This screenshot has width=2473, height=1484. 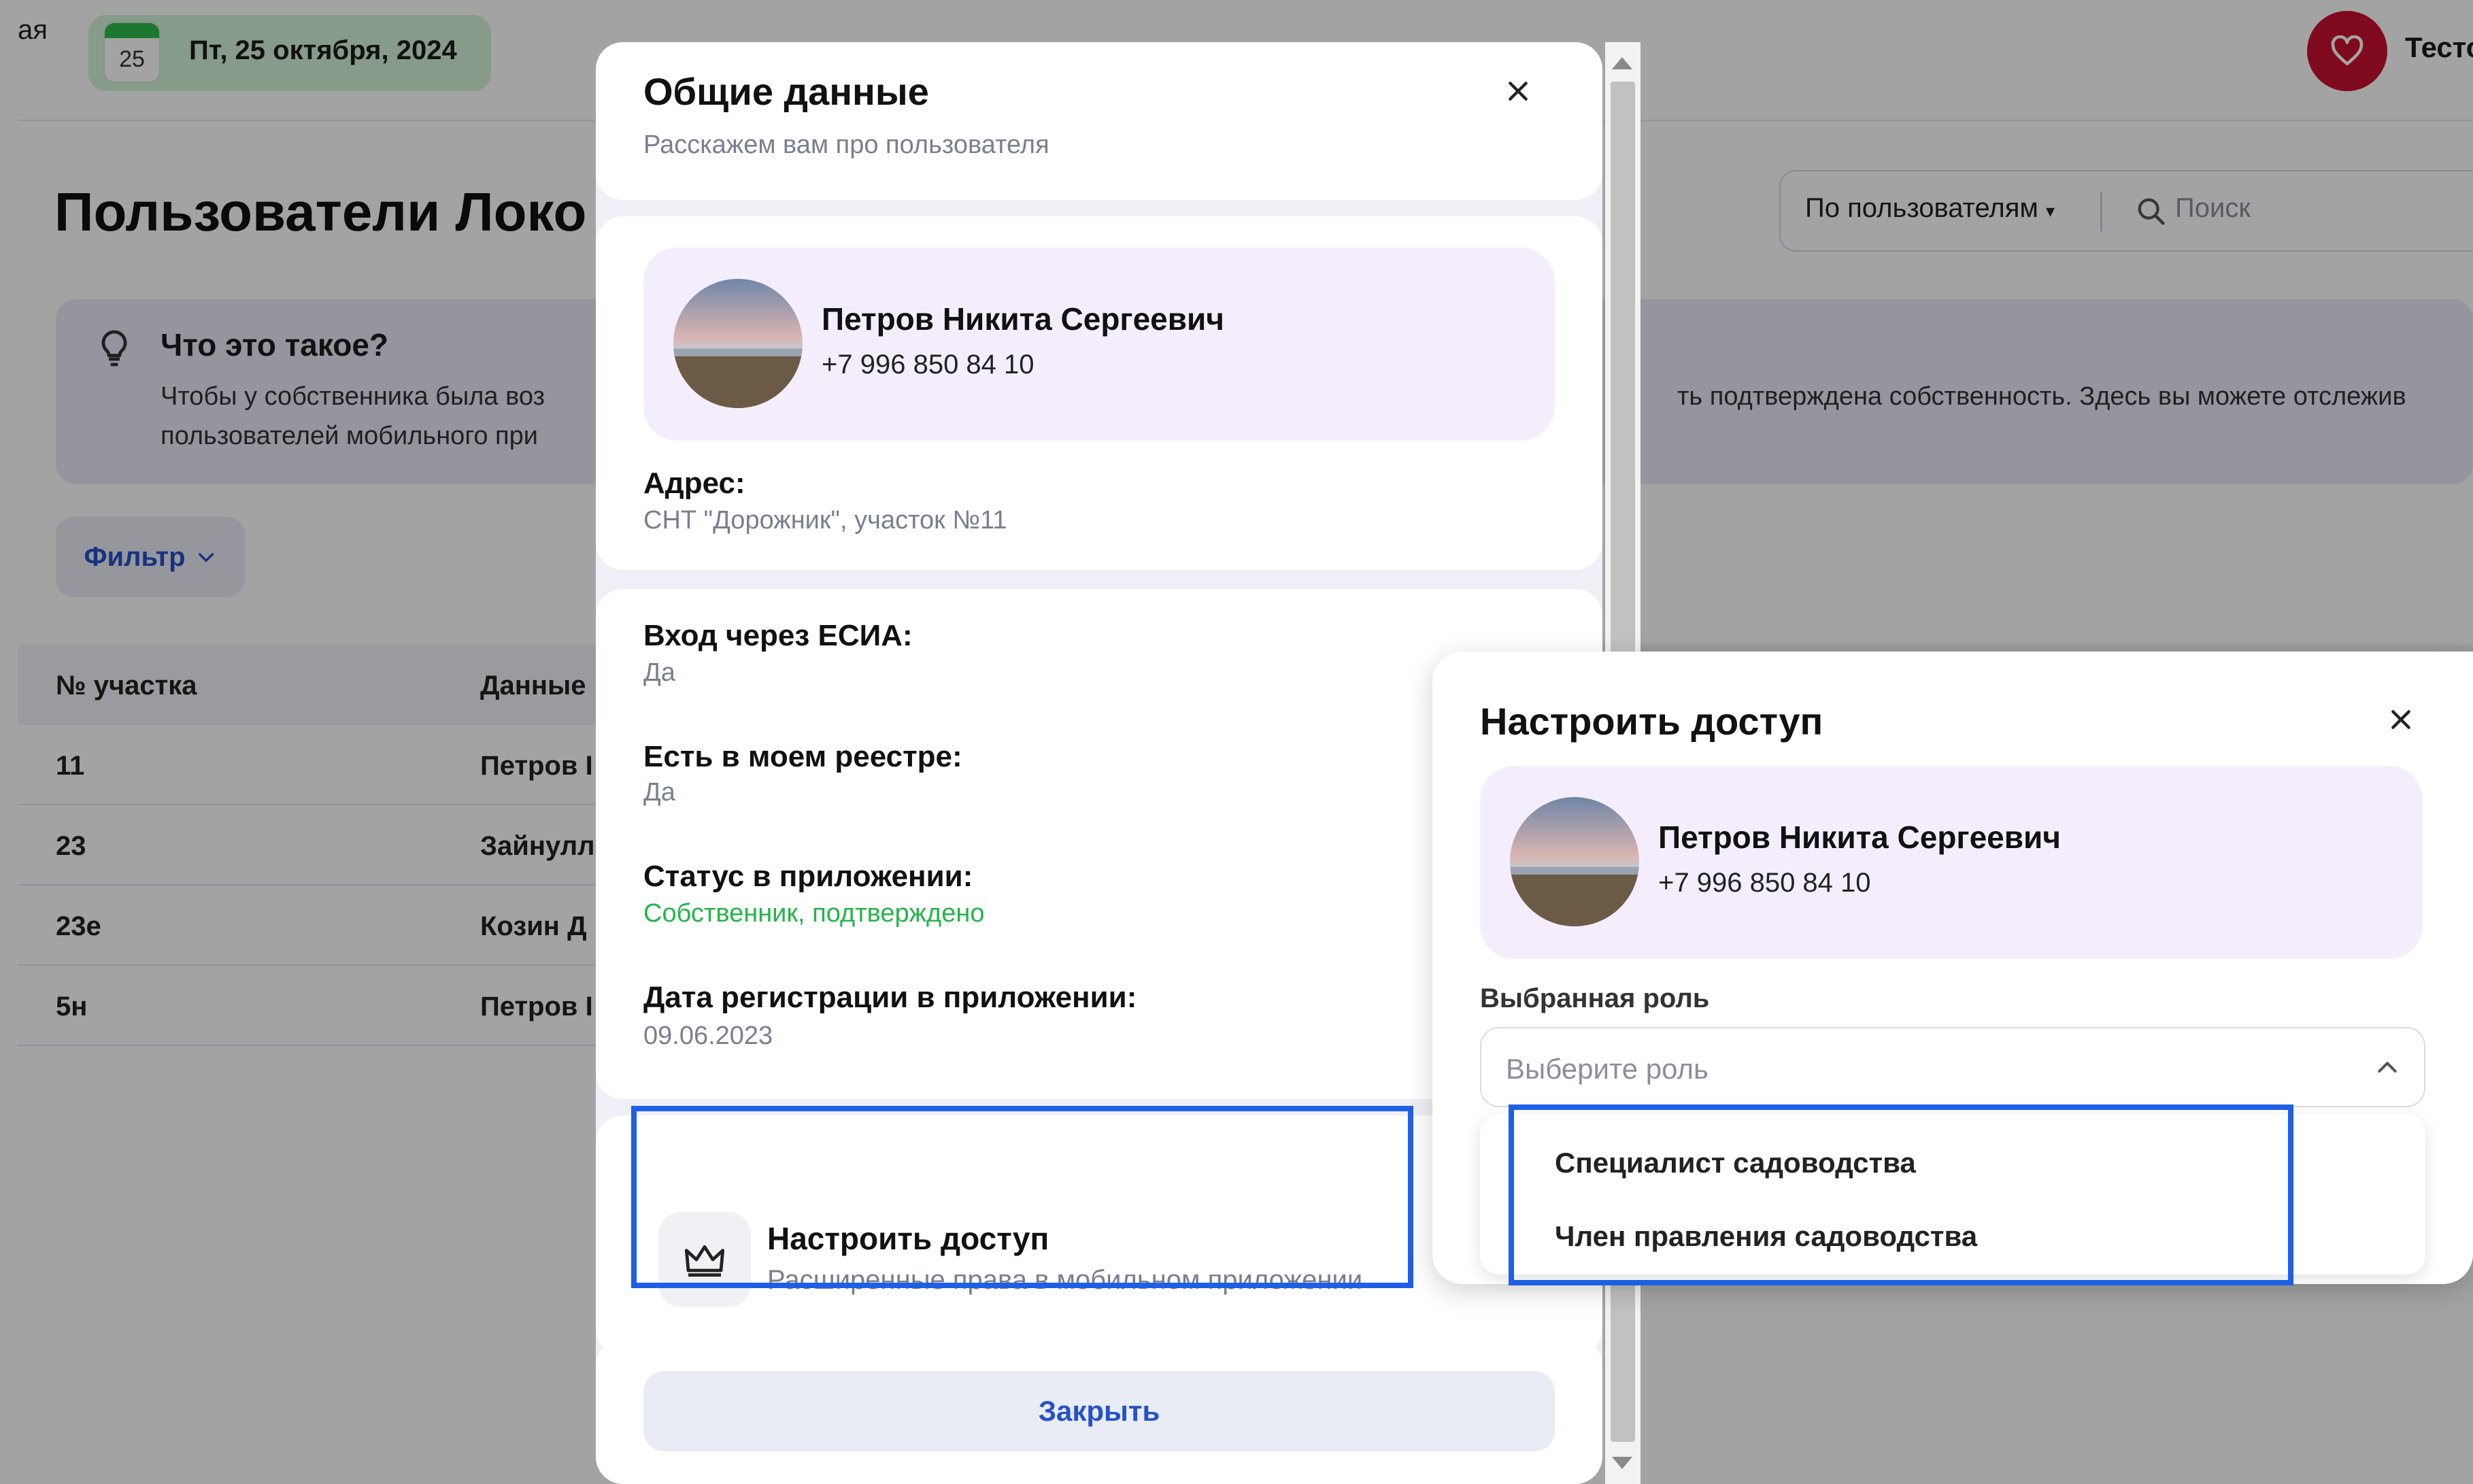 I want to click on status-label: Статус в приложении:, so click(x=808, y=876).